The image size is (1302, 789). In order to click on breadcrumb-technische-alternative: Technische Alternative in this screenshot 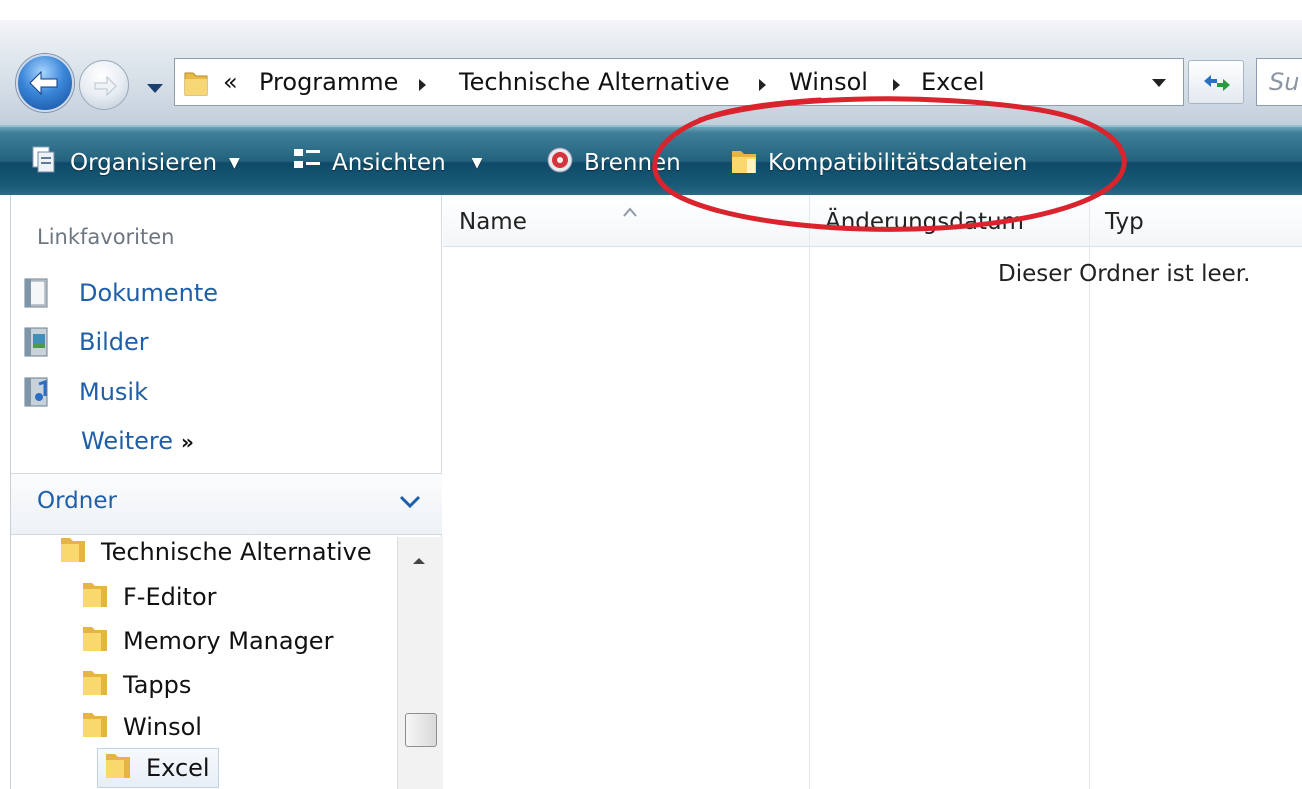, I will do `click(594, 82)`.